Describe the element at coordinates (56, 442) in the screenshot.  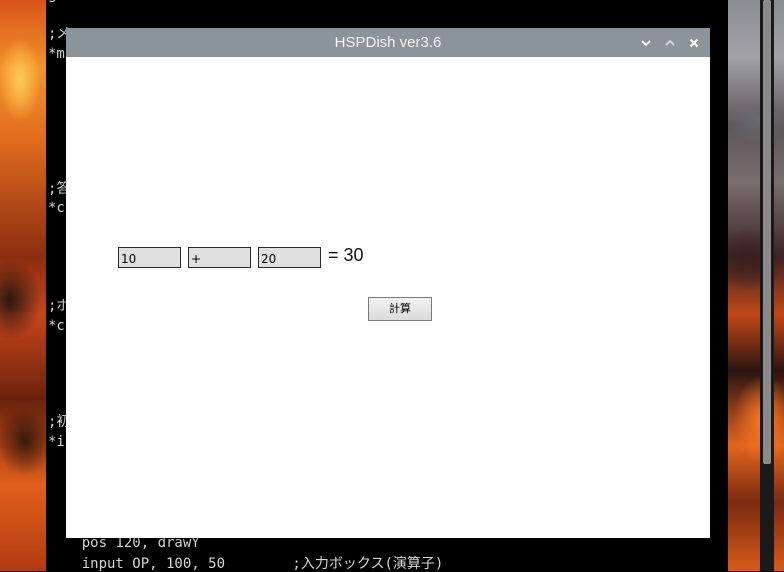
I see `code-line: *i` at that location.